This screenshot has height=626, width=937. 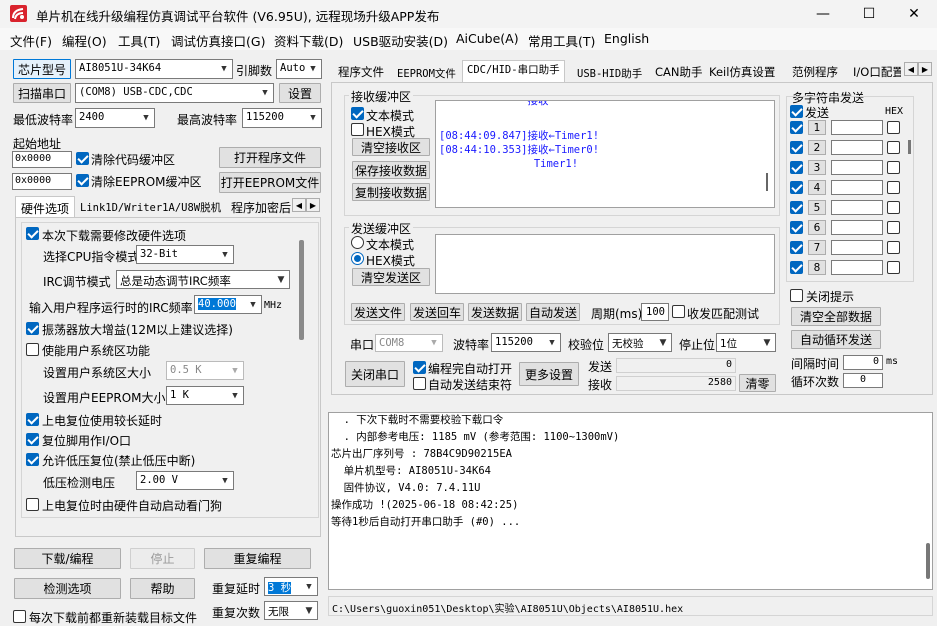 I want to click on multi-send-button: 5, so click(x=817, y=207).